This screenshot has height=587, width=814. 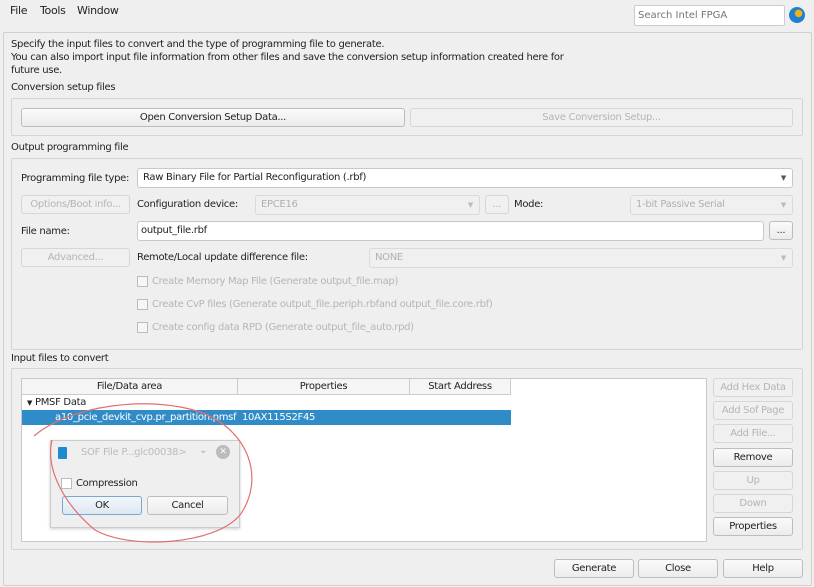 I want to click on chevron-down-icon: ⌄, so click(x=203, y=450).